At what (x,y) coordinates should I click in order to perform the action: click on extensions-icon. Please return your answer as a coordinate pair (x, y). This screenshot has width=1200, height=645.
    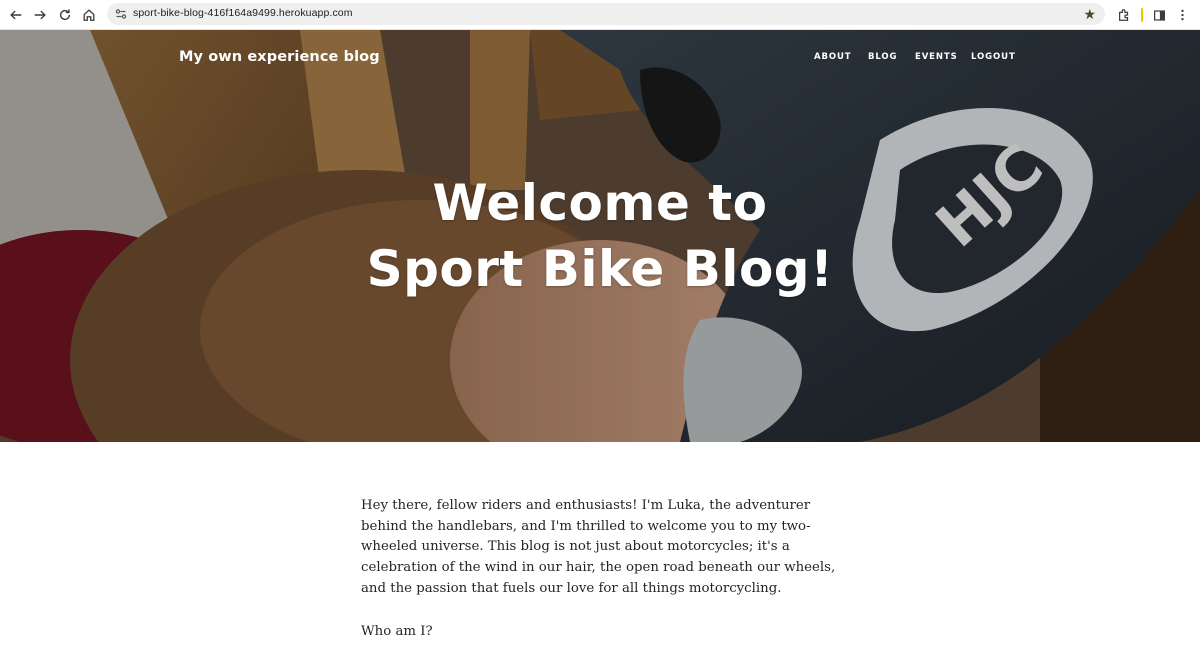
    Looking at the image, I should click on (1124, 15).